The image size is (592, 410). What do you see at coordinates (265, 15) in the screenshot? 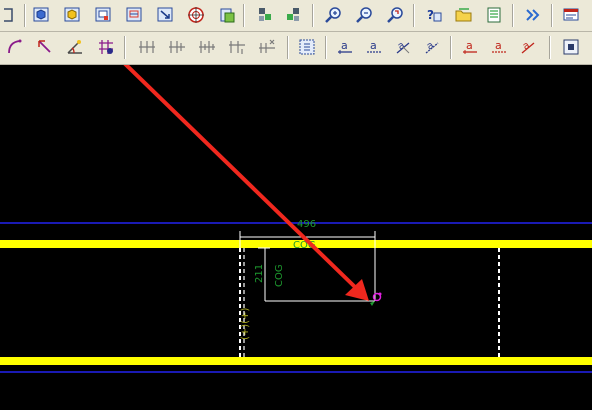
I see `view-left-icon` at bounding box center [265, 15].